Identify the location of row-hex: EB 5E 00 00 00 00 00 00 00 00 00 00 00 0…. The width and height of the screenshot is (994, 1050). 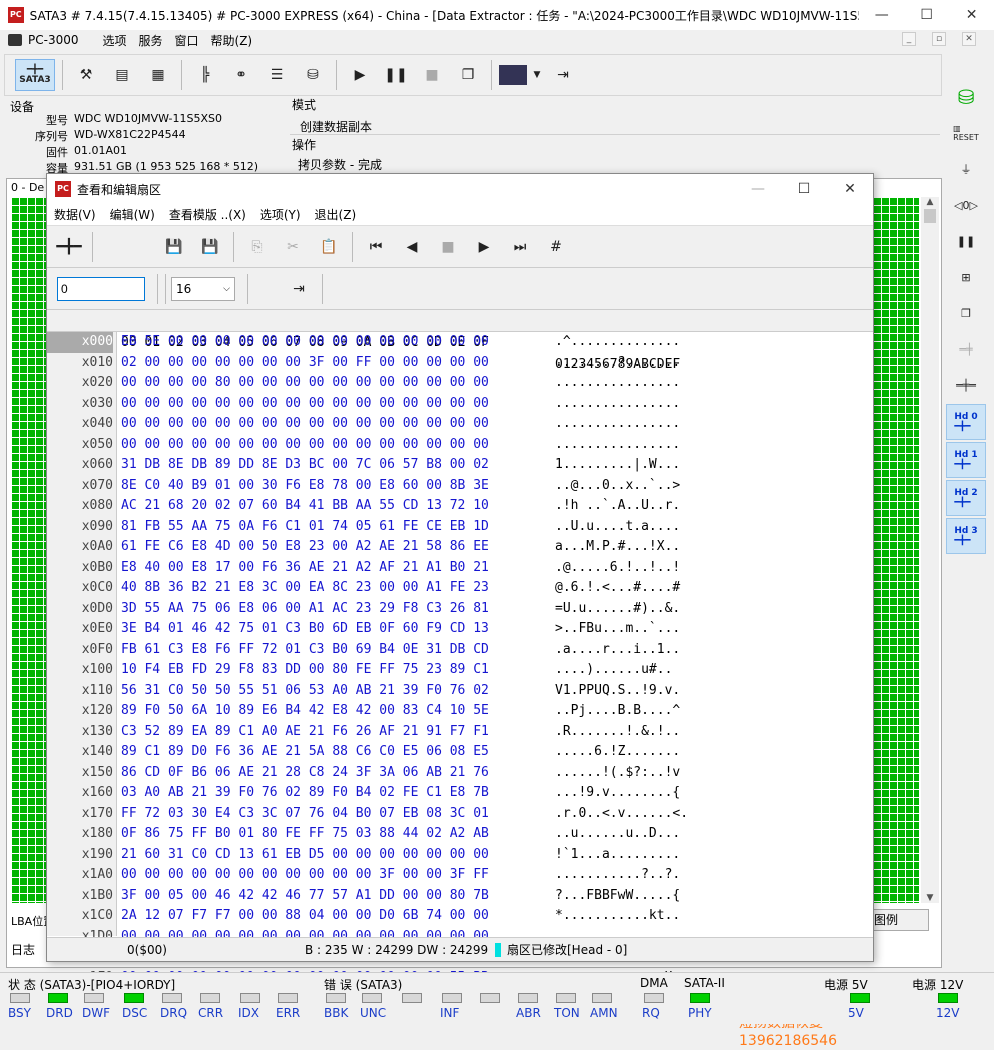
(305, 342).